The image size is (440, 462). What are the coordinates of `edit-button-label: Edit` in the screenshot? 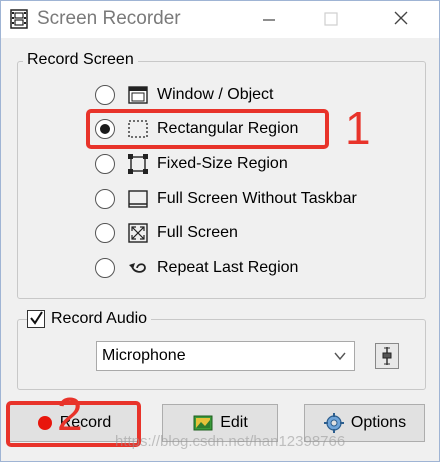 It's located at (234, 422).